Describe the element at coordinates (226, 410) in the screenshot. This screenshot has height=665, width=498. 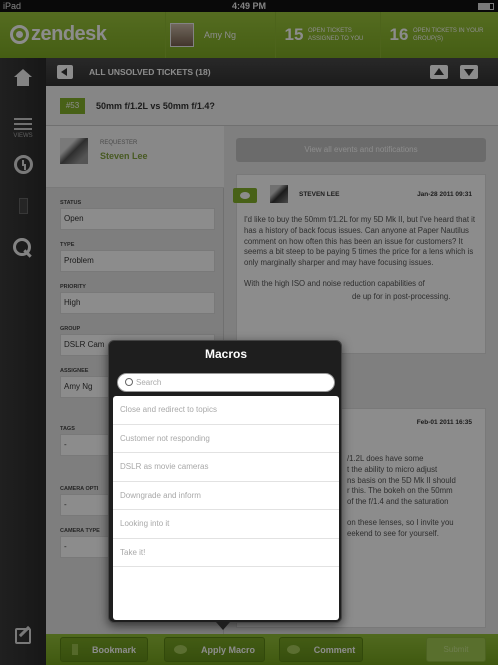
I see `macro-item: Close and redirect to topics` at that location.